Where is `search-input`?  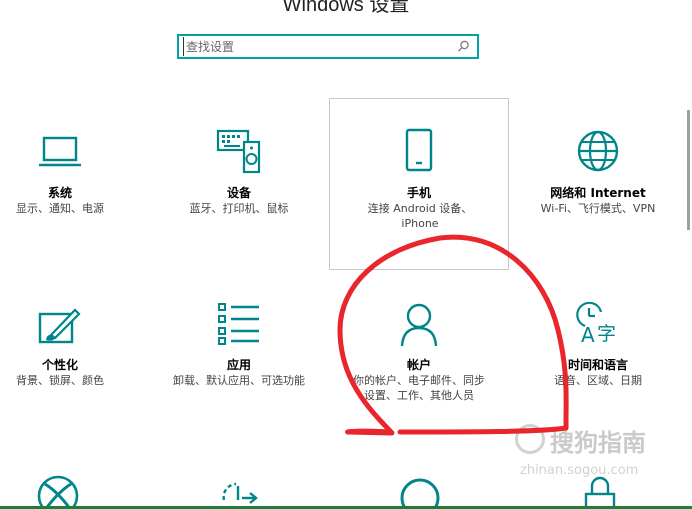
search-input is located at coordinates (319, 46).